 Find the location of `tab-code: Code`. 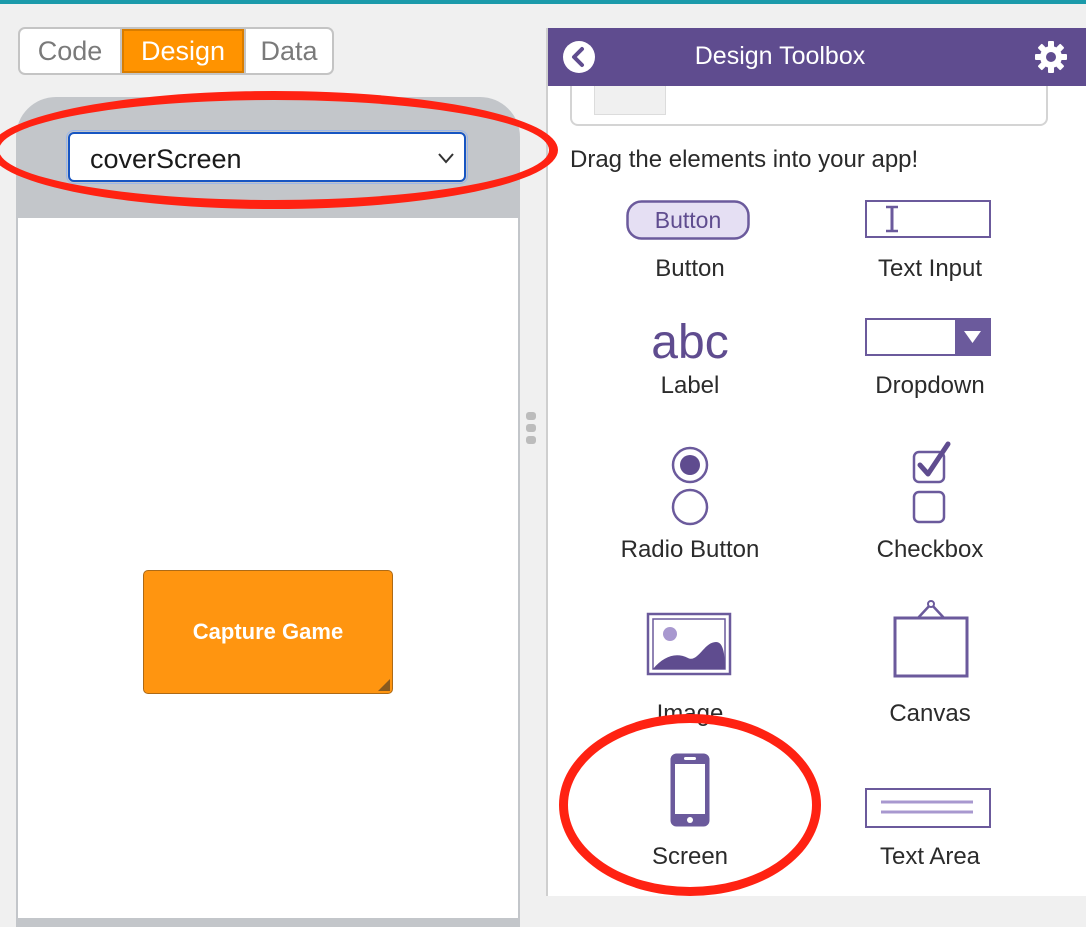

tab-code: Code is located at coordinates (71, 51).